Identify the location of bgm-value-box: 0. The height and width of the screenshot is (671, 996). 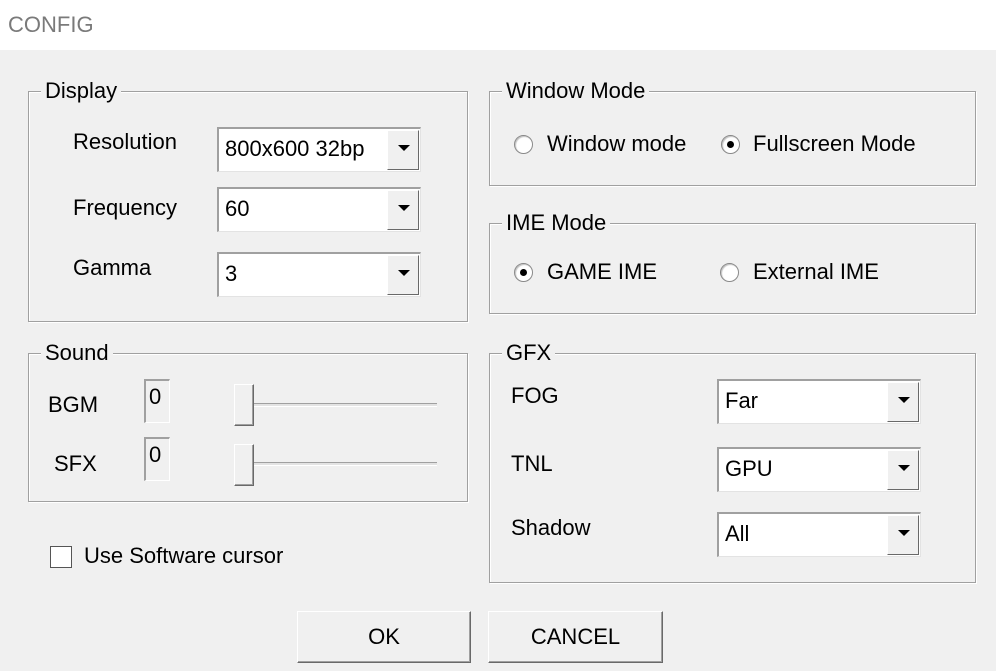
(157, 401).